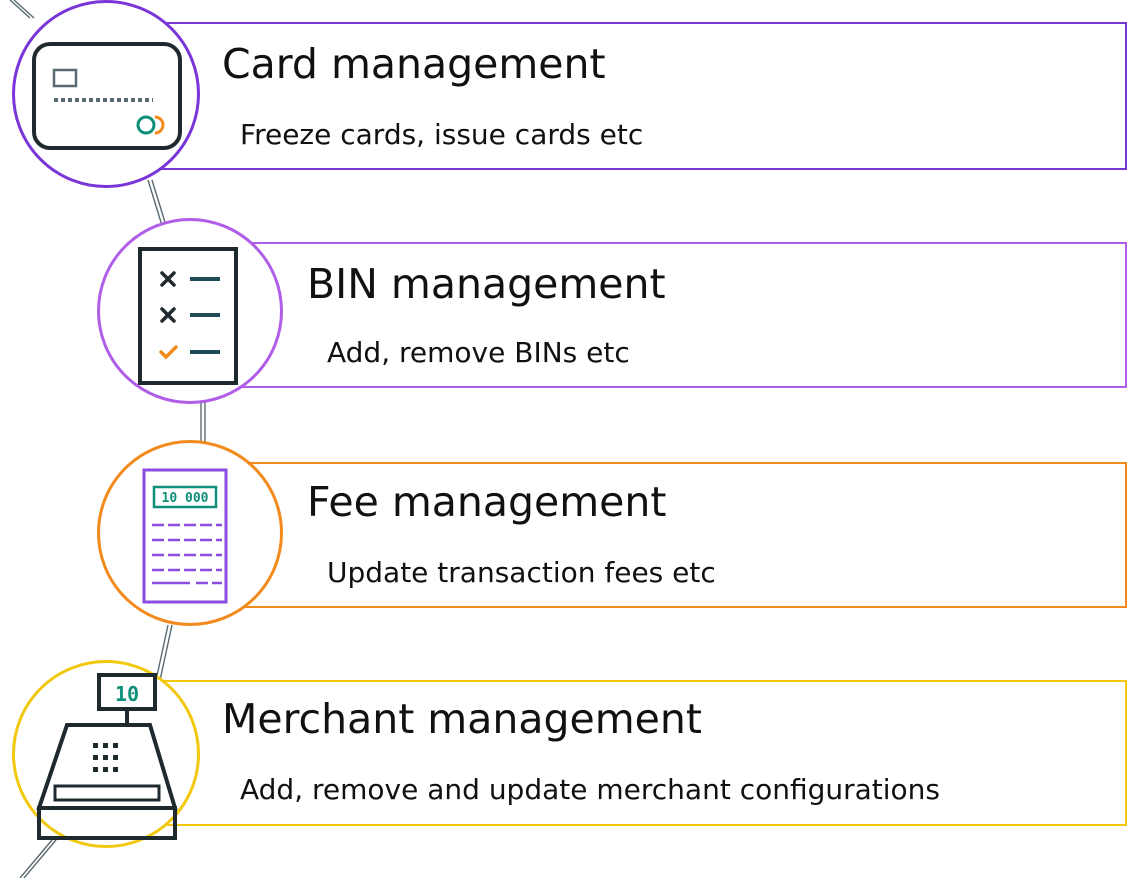 The height and width of the screenshot is (878, 1127). Describe the element at coordinates (521, 572) in the screenshot. I see `fee-management-description: Update transaction fees etc` at that location.